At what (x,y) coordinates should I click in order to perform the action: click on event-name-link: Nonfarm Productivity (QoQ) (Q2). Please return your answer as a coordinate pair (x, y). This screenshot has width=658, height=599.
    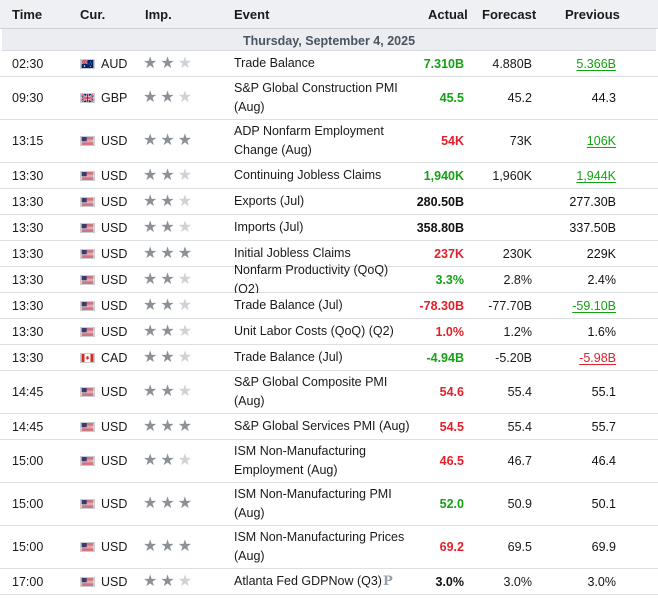
    Looking at the image, I should click on (325, 279).